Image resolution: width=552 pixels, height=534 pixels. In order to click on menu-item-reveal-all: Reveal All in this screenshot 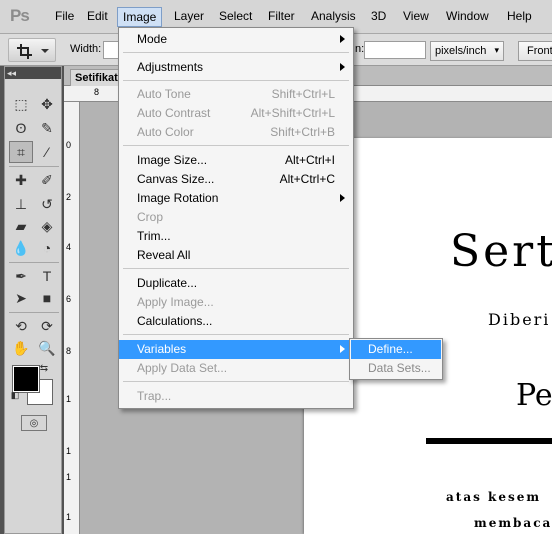, I will do `click(236, 255)`.